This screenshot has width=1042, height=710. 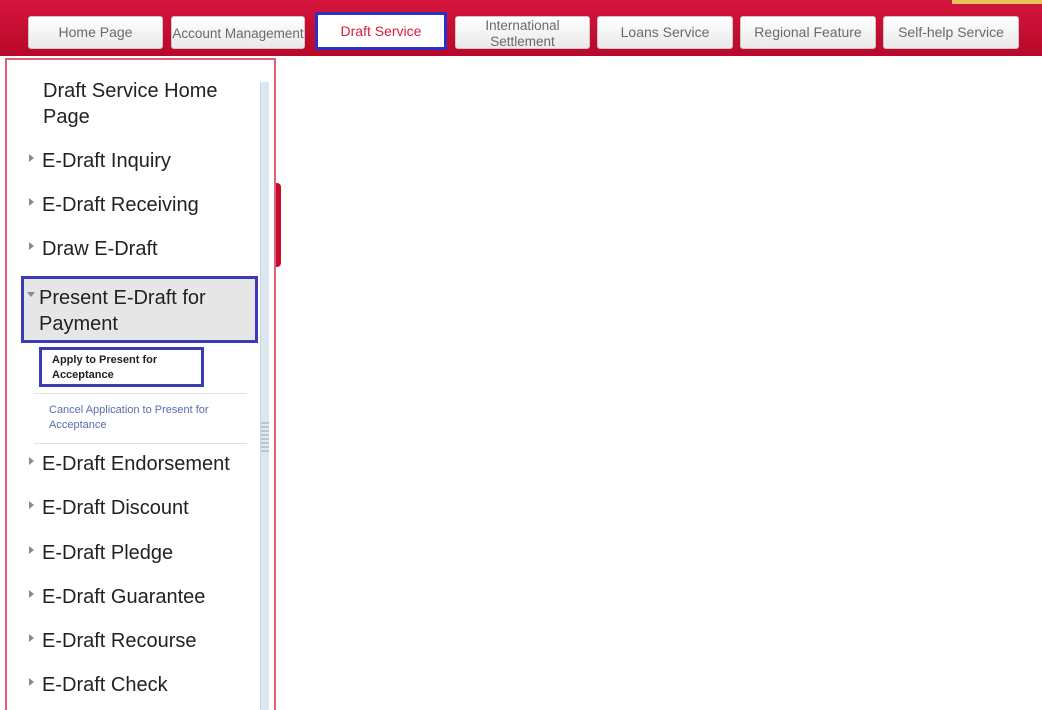 I want to click on tab-account-management: Account Management, so click(x=238, y=32).